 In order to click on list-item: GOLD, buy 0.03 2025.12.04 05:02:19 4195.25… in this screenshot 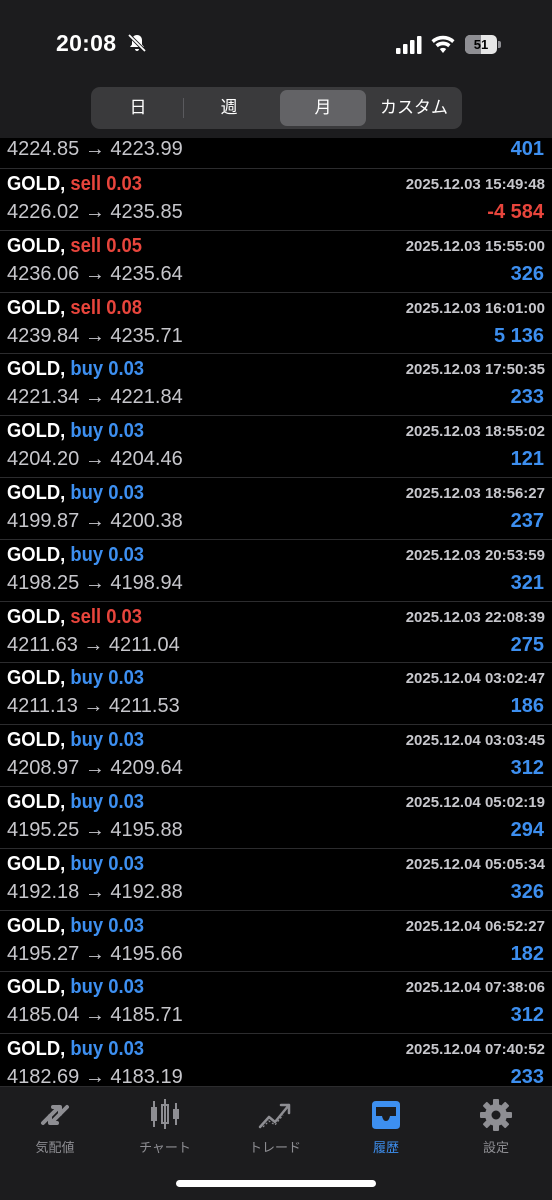, I will do `click(276, 817)`.